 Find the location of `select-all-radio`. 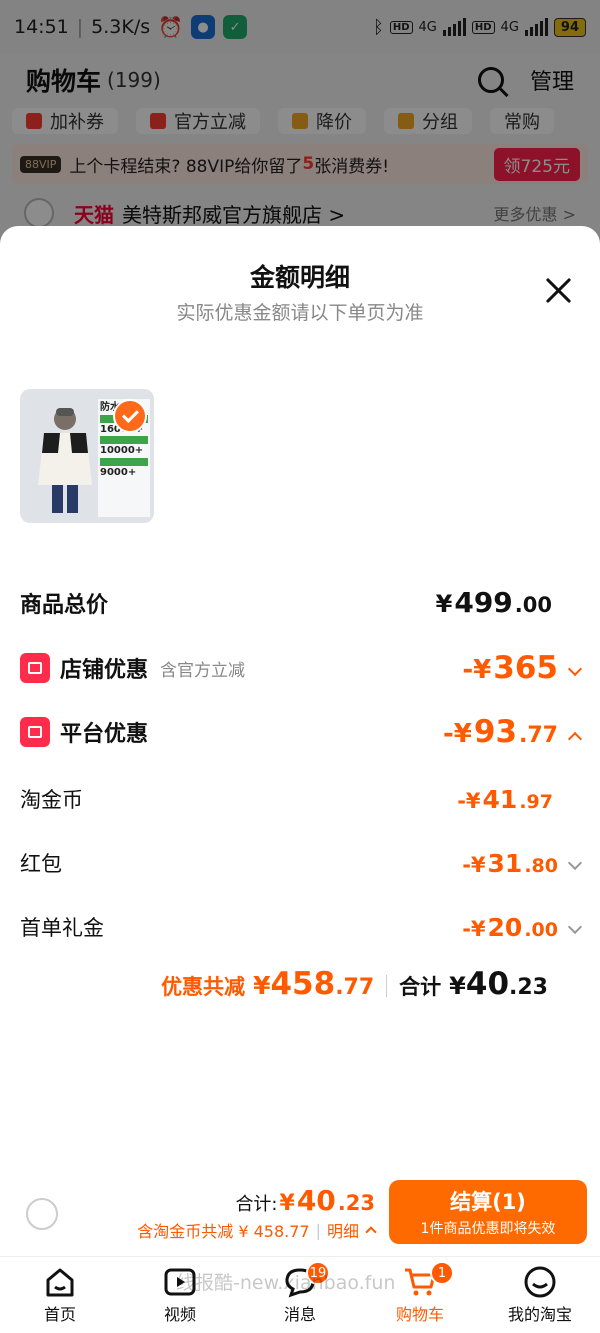

select-all-radio is located at coordinates (42, 1214).